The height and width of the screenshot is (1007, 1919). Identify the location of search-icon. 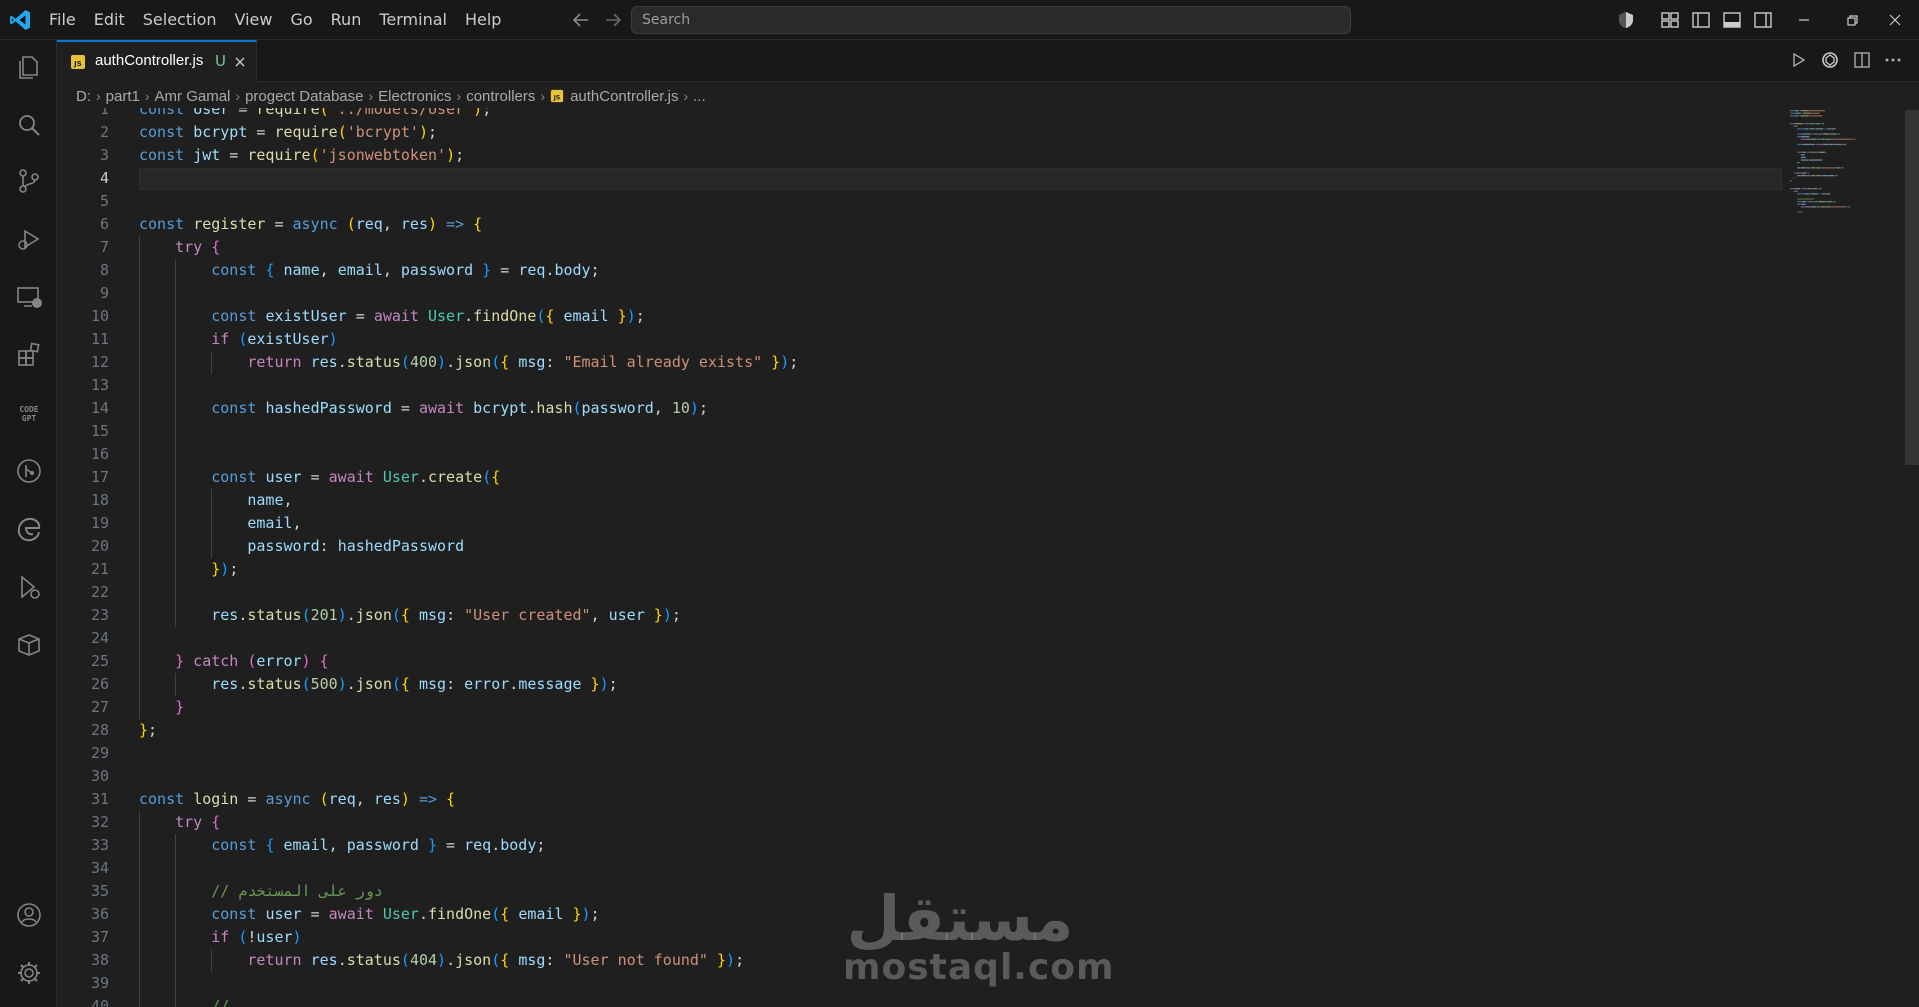
(29, 125).